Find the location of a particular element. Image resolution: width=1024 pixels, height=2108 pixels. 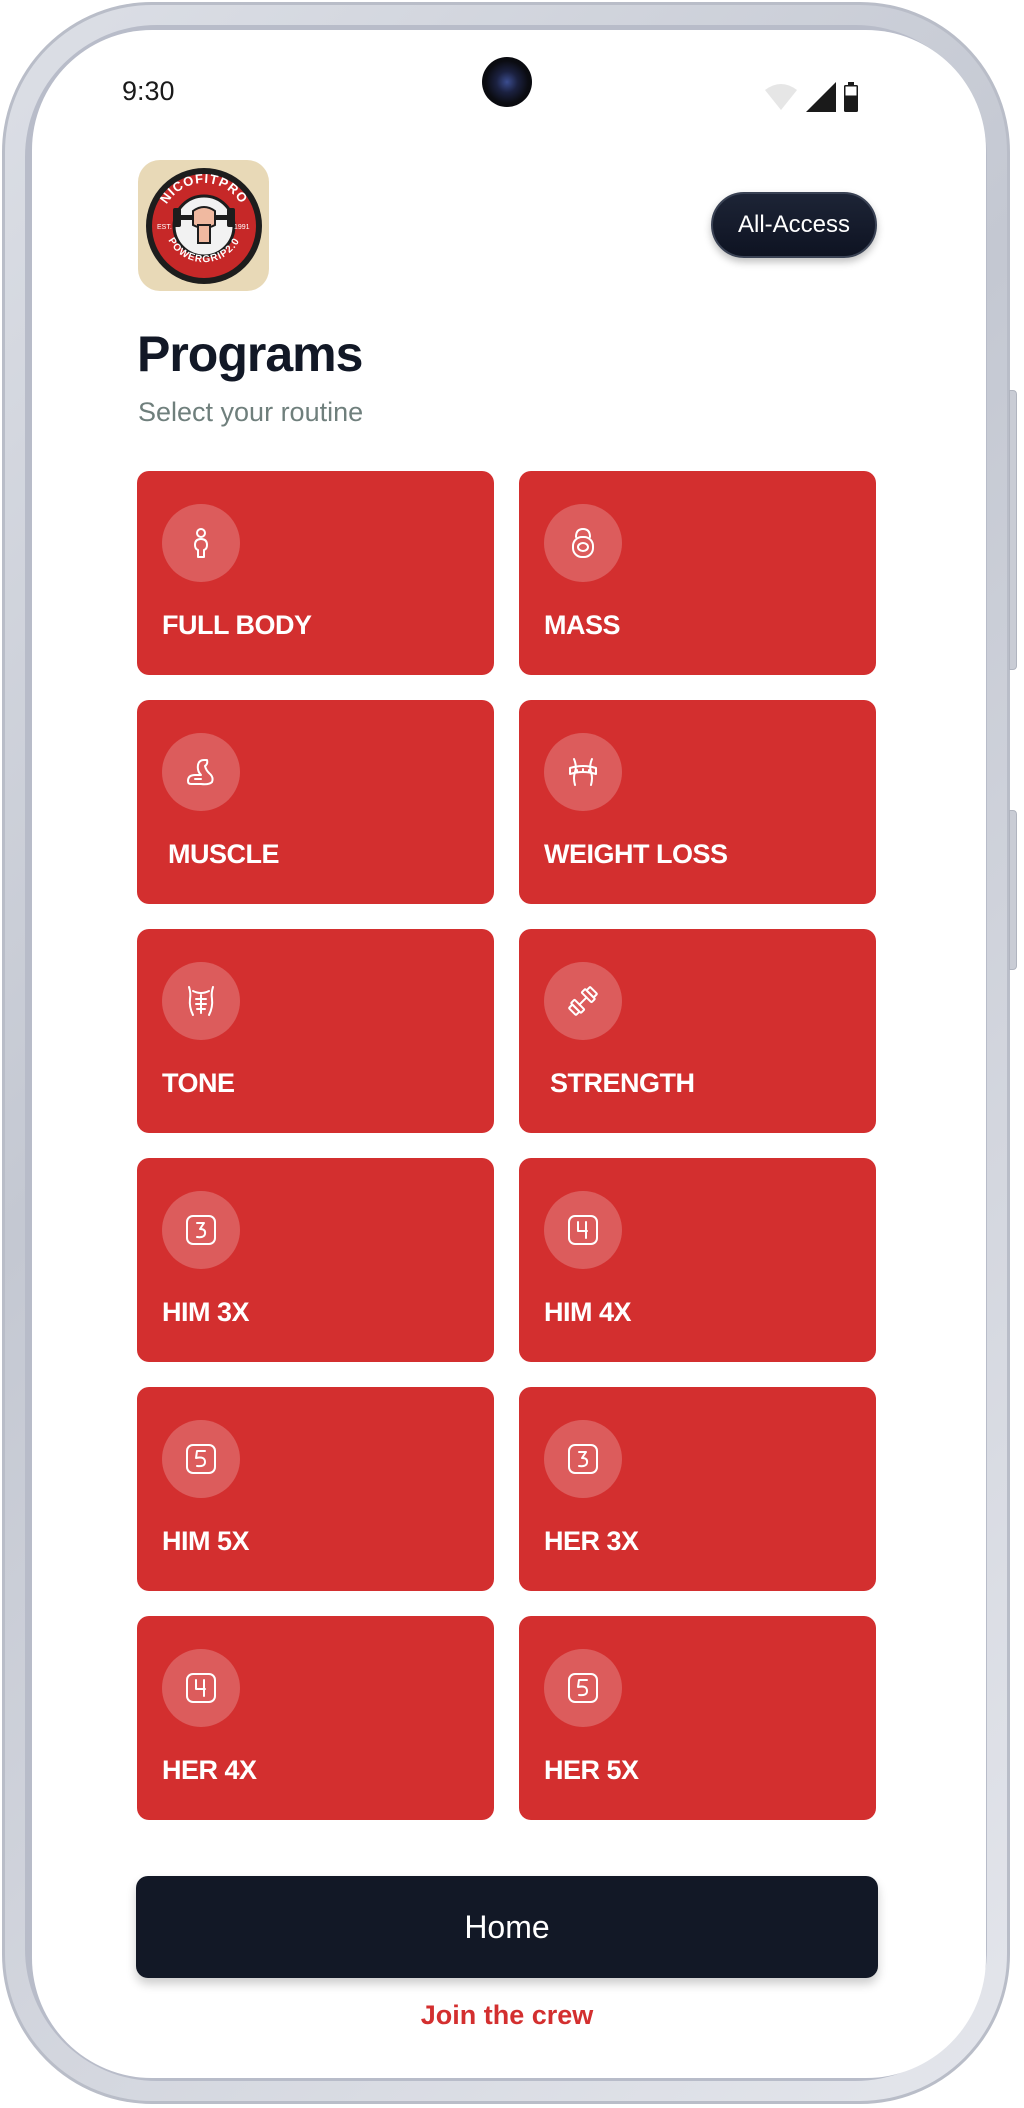

program-card-her-3x: HER 3X is located at coordinates (697, 1489).